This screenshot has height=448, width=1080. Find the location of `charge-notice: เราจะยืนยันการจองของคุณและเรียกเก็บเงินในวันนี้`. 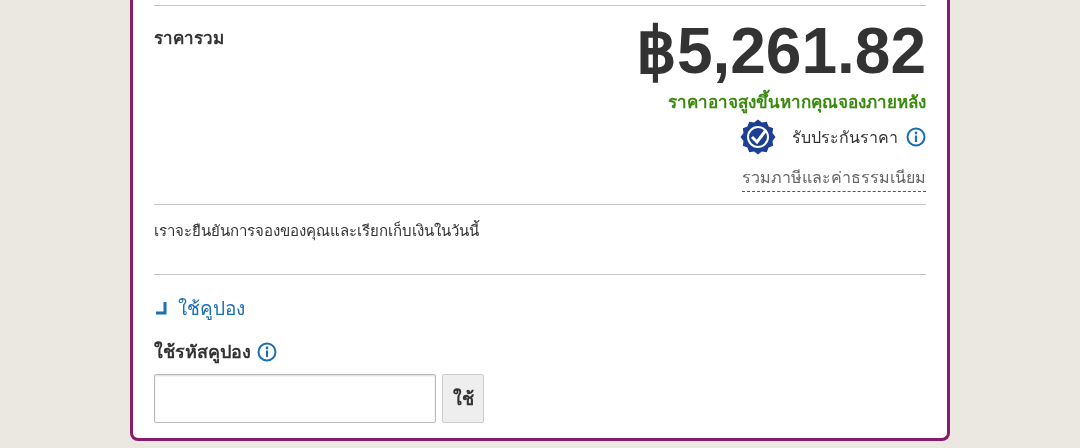

charge-notice: เราจะยืนยันการจองของคุณและเรียกเก็บเงินในวันนี้ is located at coordinates (317, 231).